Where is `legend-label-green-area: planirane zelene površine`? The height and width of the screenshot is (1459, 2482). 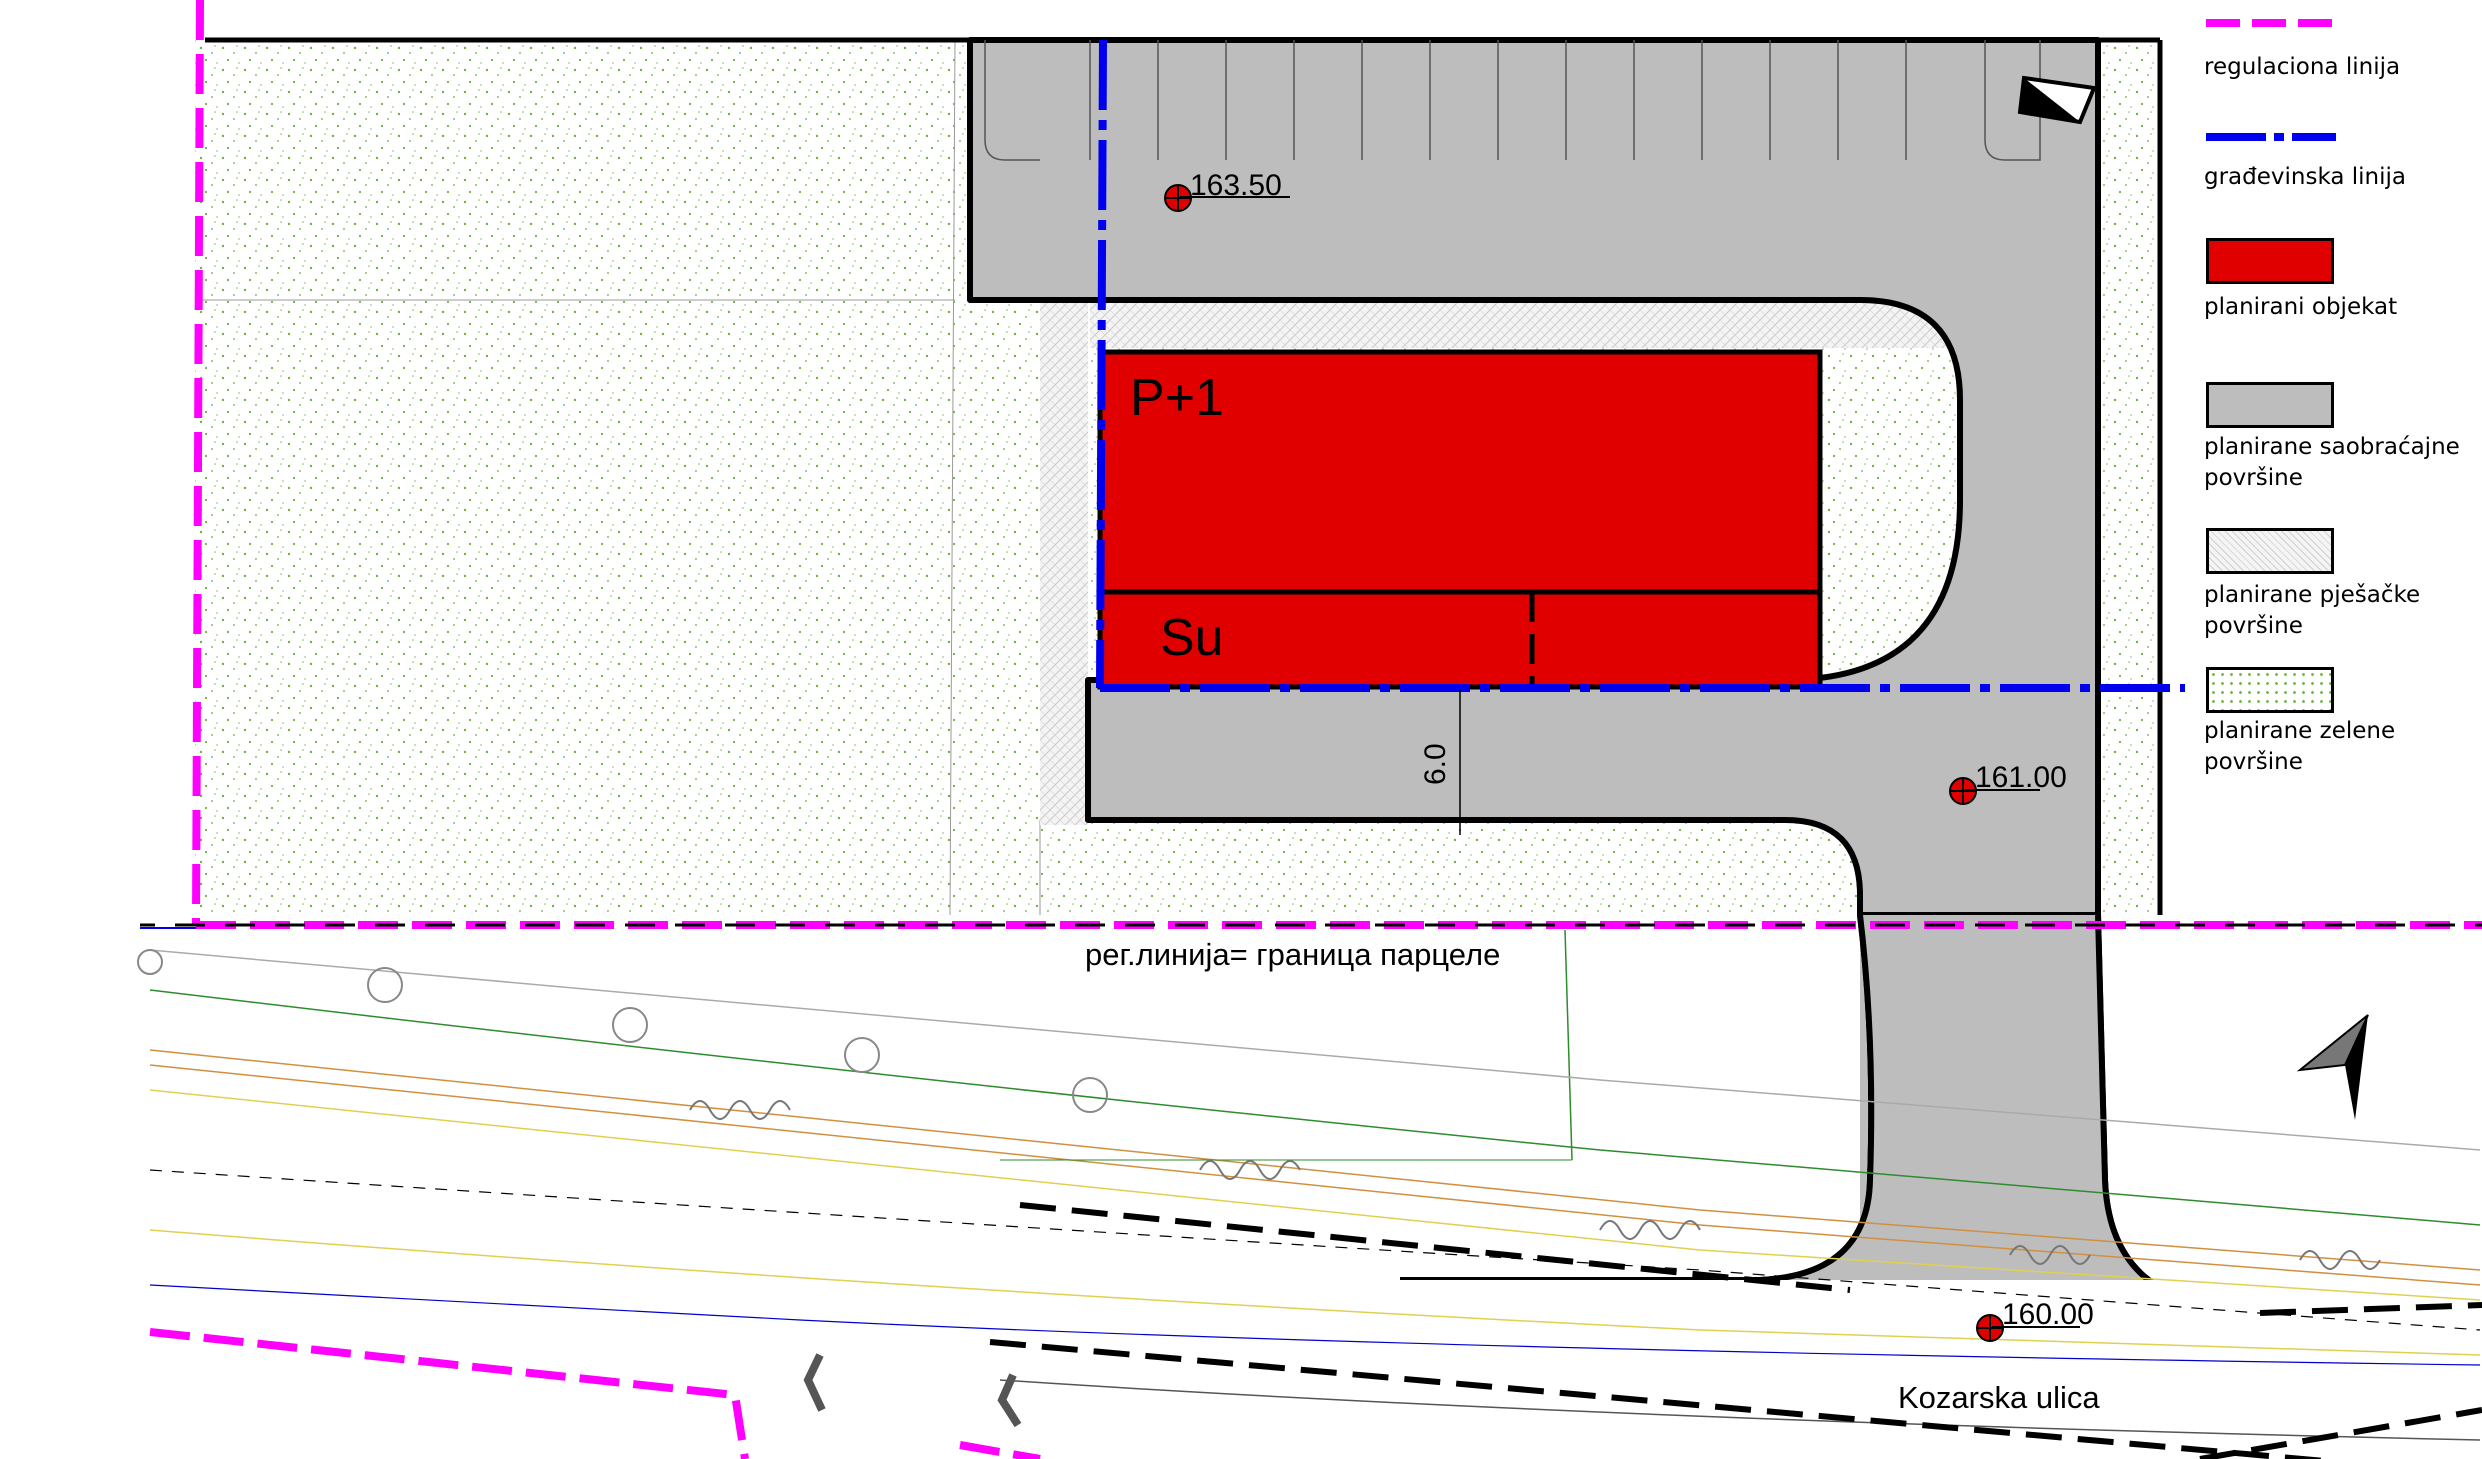 legend-label-green-area: planirane zelene površine is located at coordinates (2300, 746).